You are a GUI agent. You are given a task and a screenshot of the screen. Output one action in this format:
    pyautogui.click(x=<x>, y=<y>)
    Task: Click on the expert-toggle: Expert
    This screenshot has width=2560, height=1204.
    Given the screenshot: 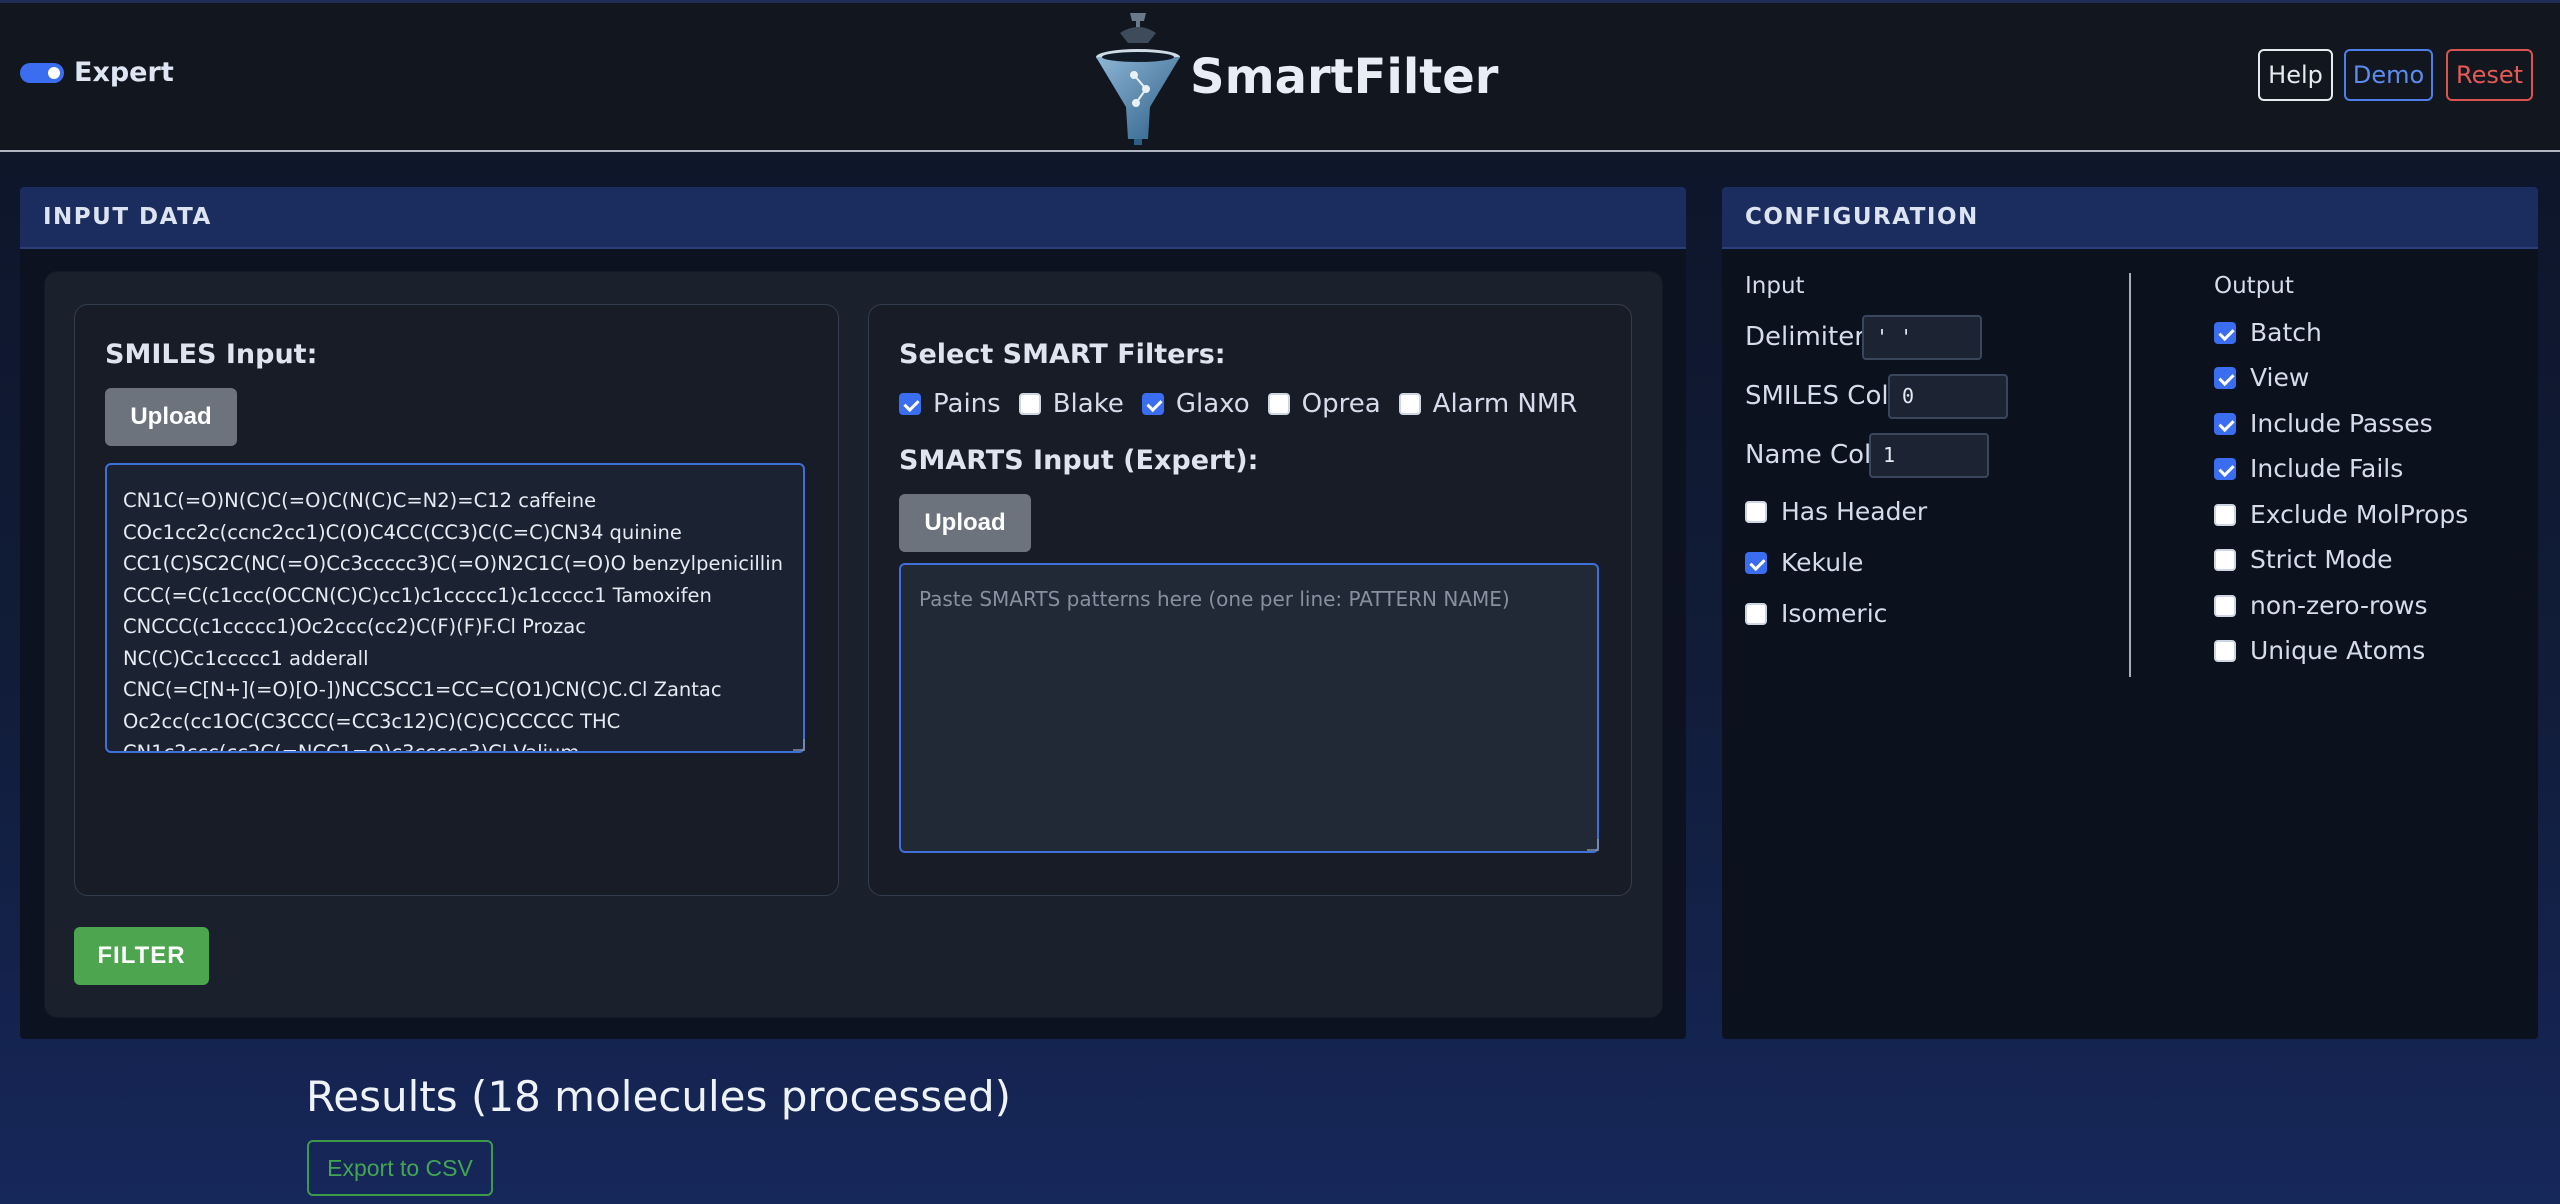 What is the action you would take?
    pyautogui.click(x=97, y=72)
    